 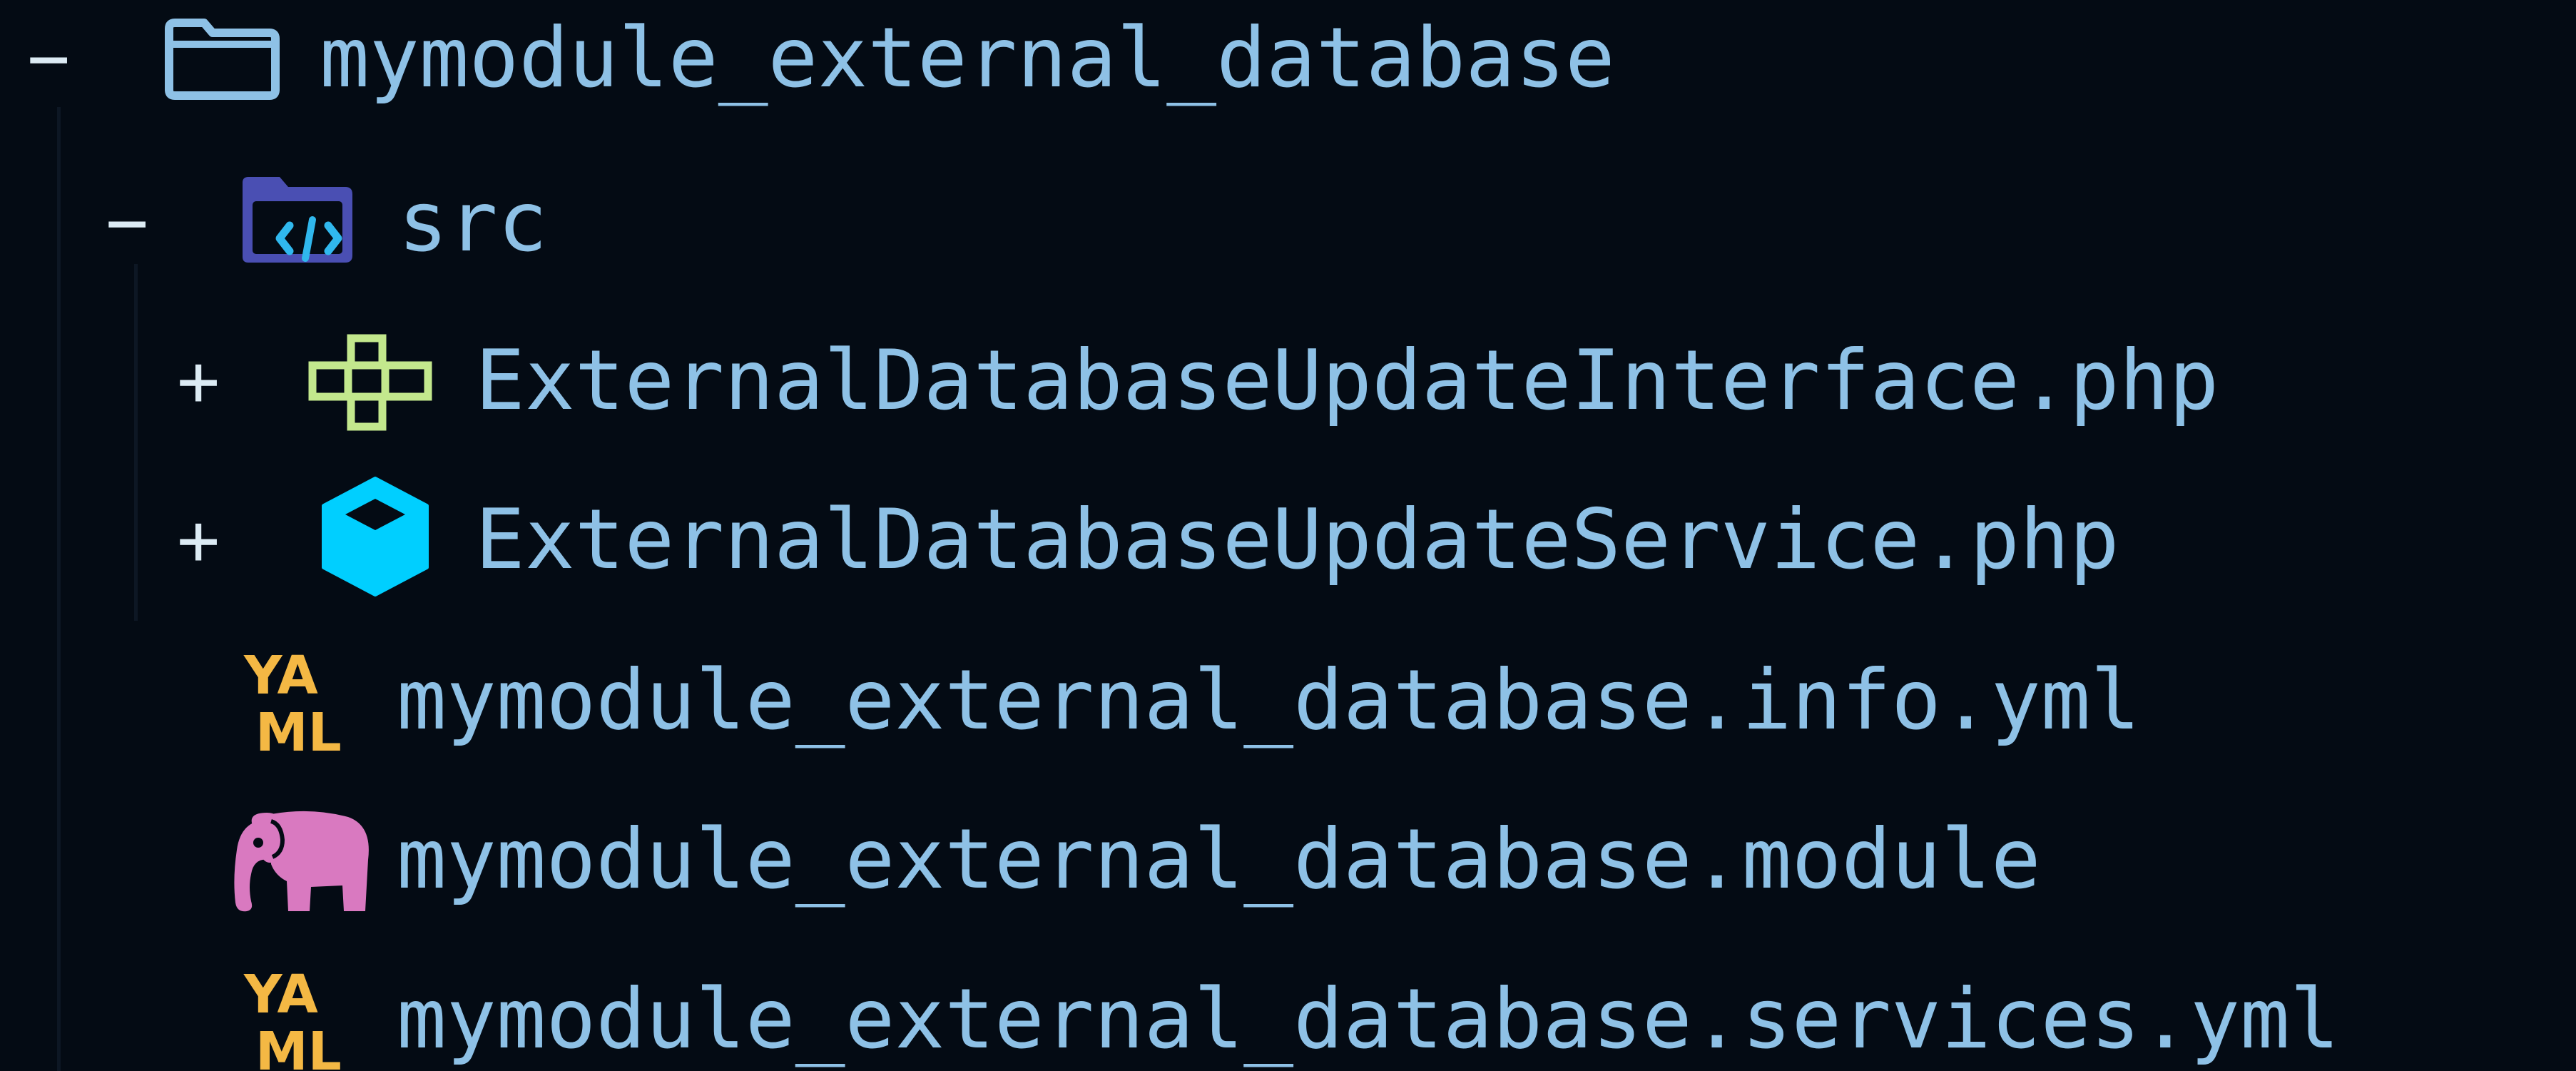 I want to click on tree-item-root-folder: − mymodule_external_database, so click(x=1288, y=69).